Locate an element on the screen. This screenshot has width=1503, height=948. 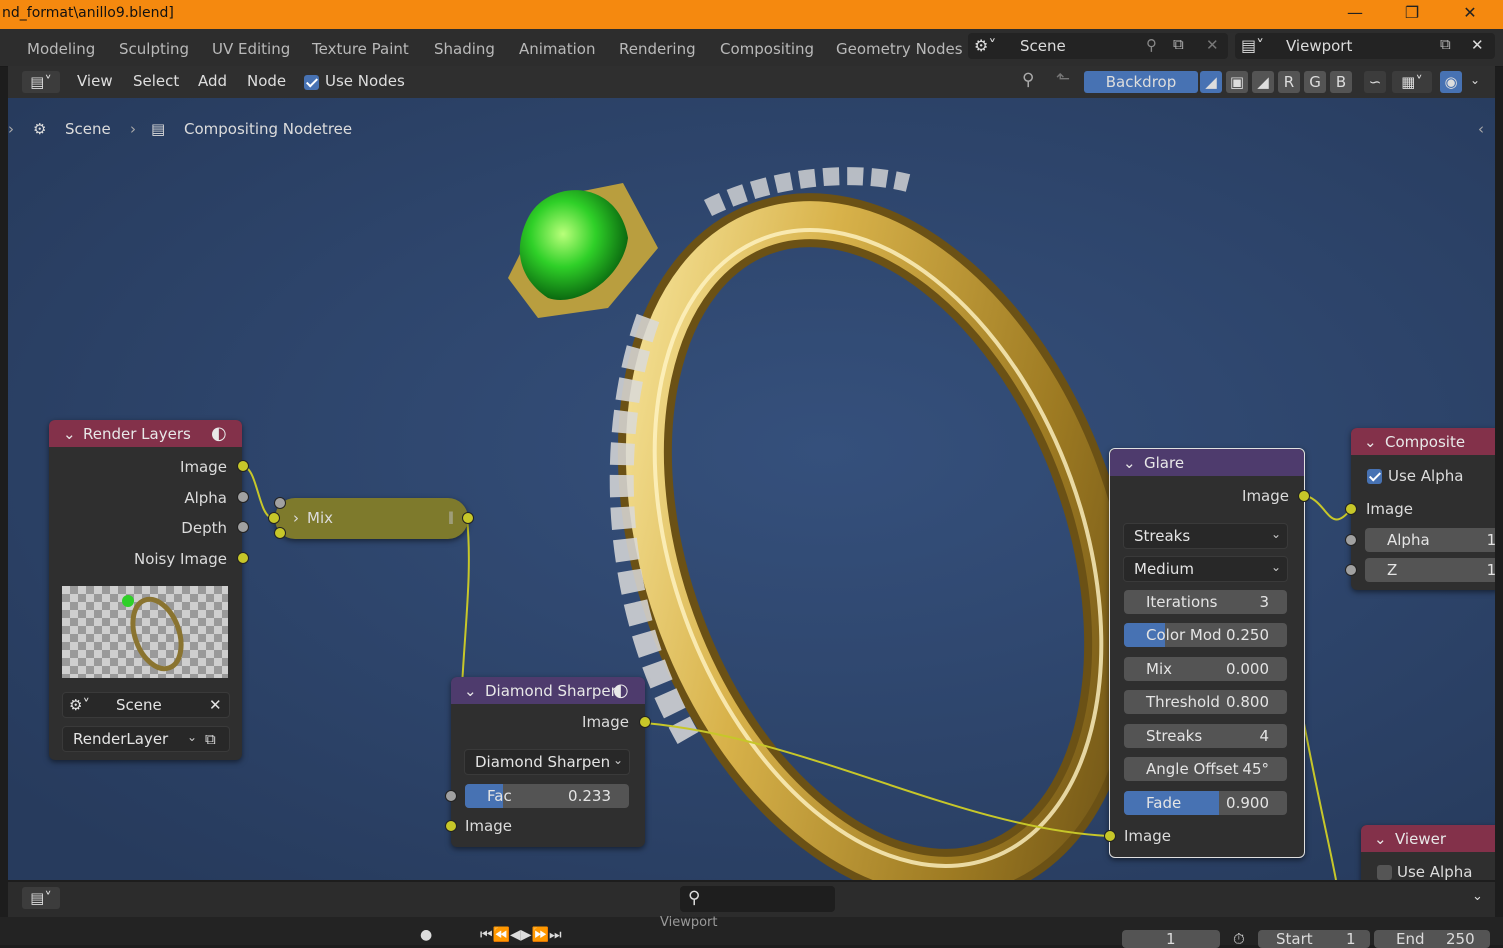
viewer-node: ⌄ Viewer Use Alpha is located at coordinates (1428, 852).